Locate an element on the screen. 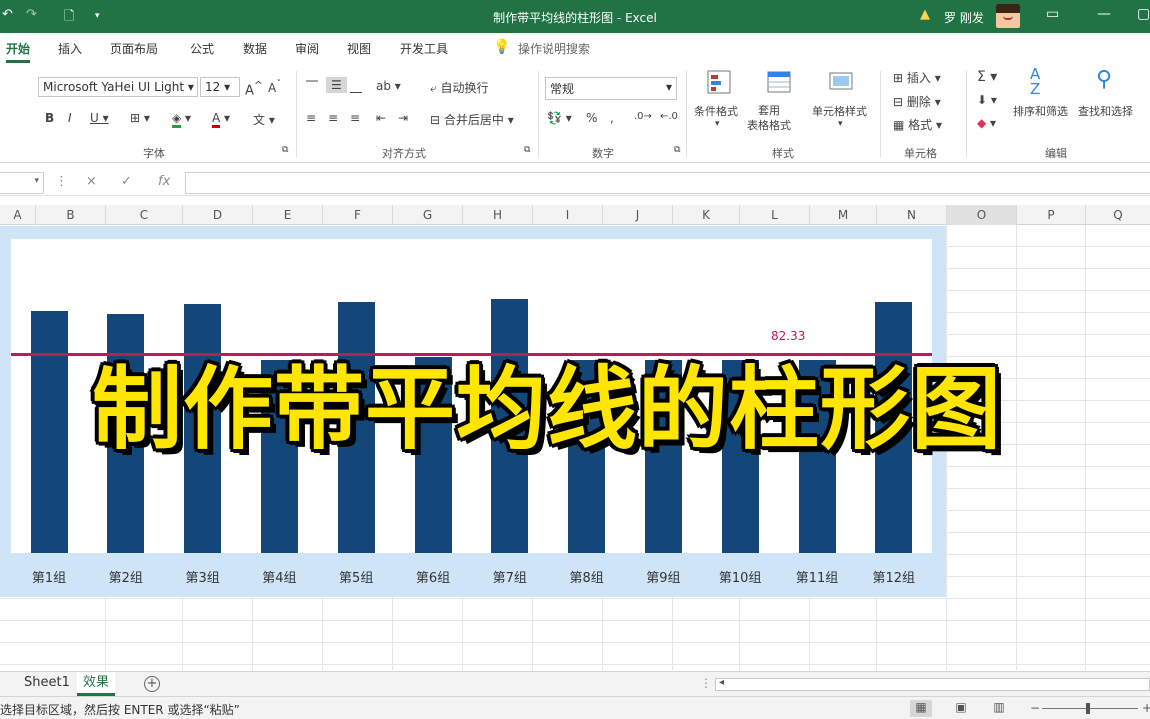  table-format-button: 套用 表格格式 is located at coordinates (769, 118).